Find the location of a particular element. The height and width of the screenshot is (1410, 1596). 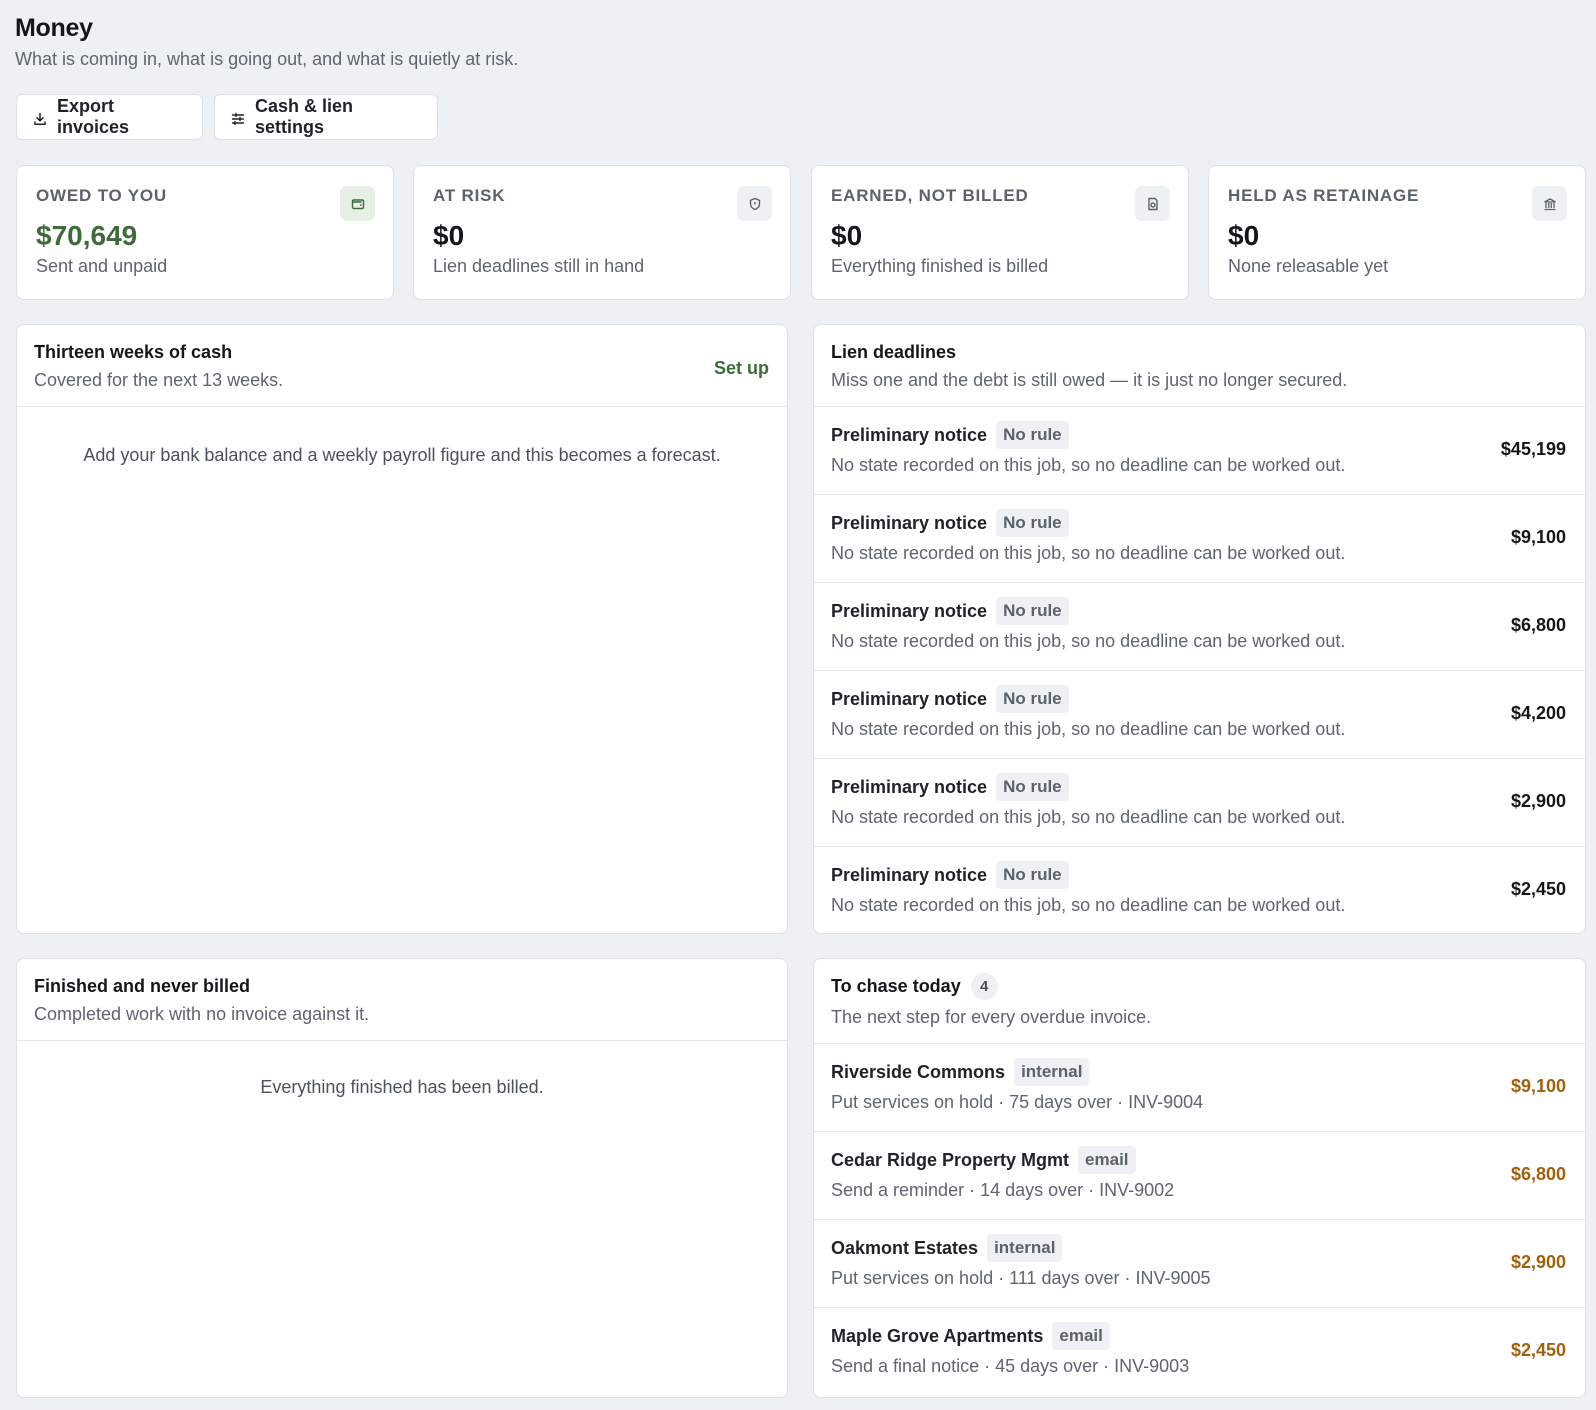

export-invoices-label: Export invoices is located at coordinates (93, 116).